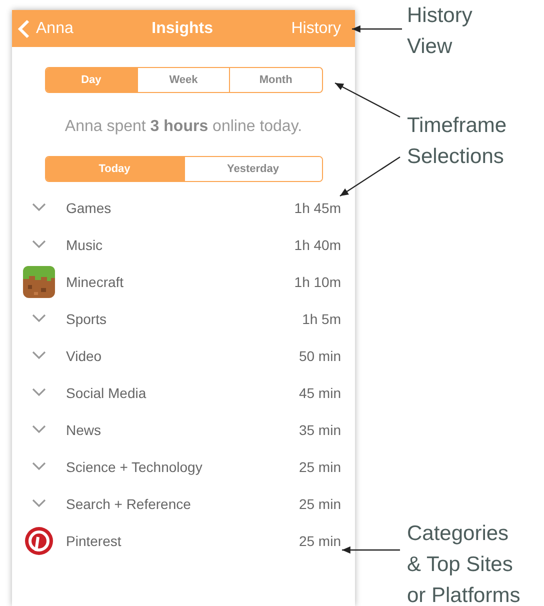 Image resolution: width=544 pixels, height=606 pixels. I want to click on row-name: News, so click(84, 430).